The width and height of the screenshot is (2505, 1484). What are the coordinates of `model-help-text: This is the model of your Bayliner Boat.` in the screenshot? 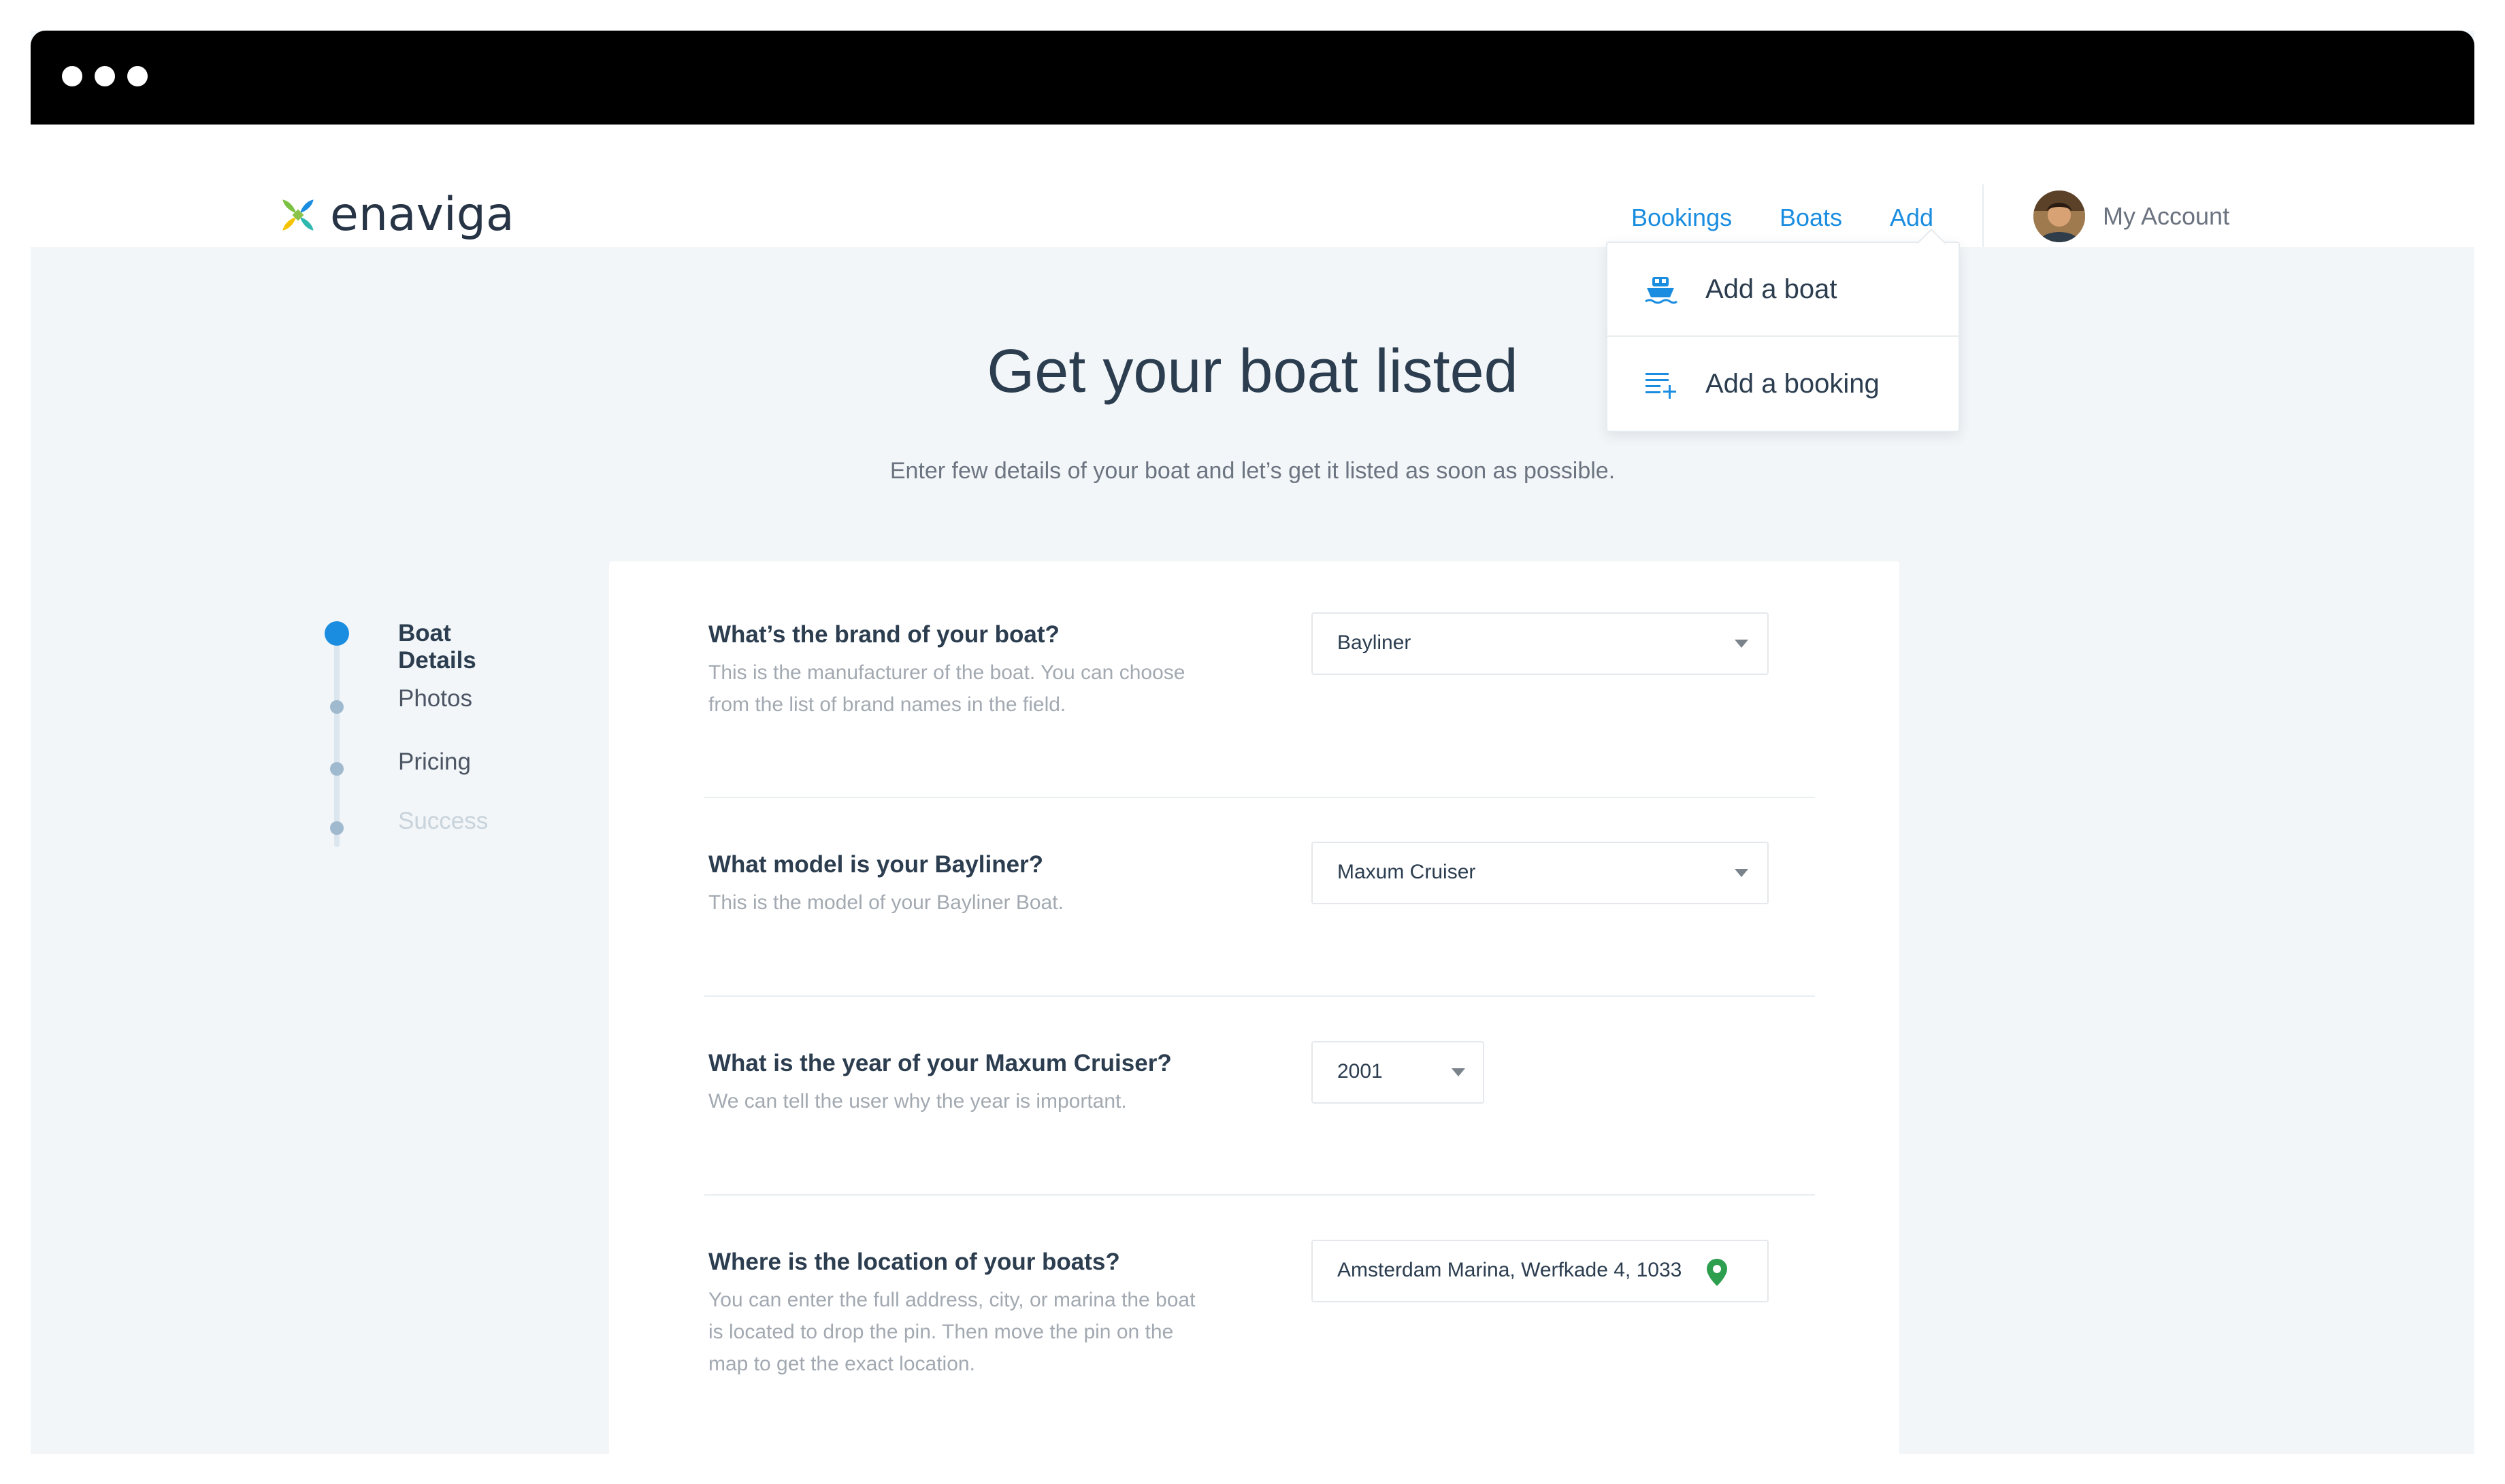 It's located at (886, 903).